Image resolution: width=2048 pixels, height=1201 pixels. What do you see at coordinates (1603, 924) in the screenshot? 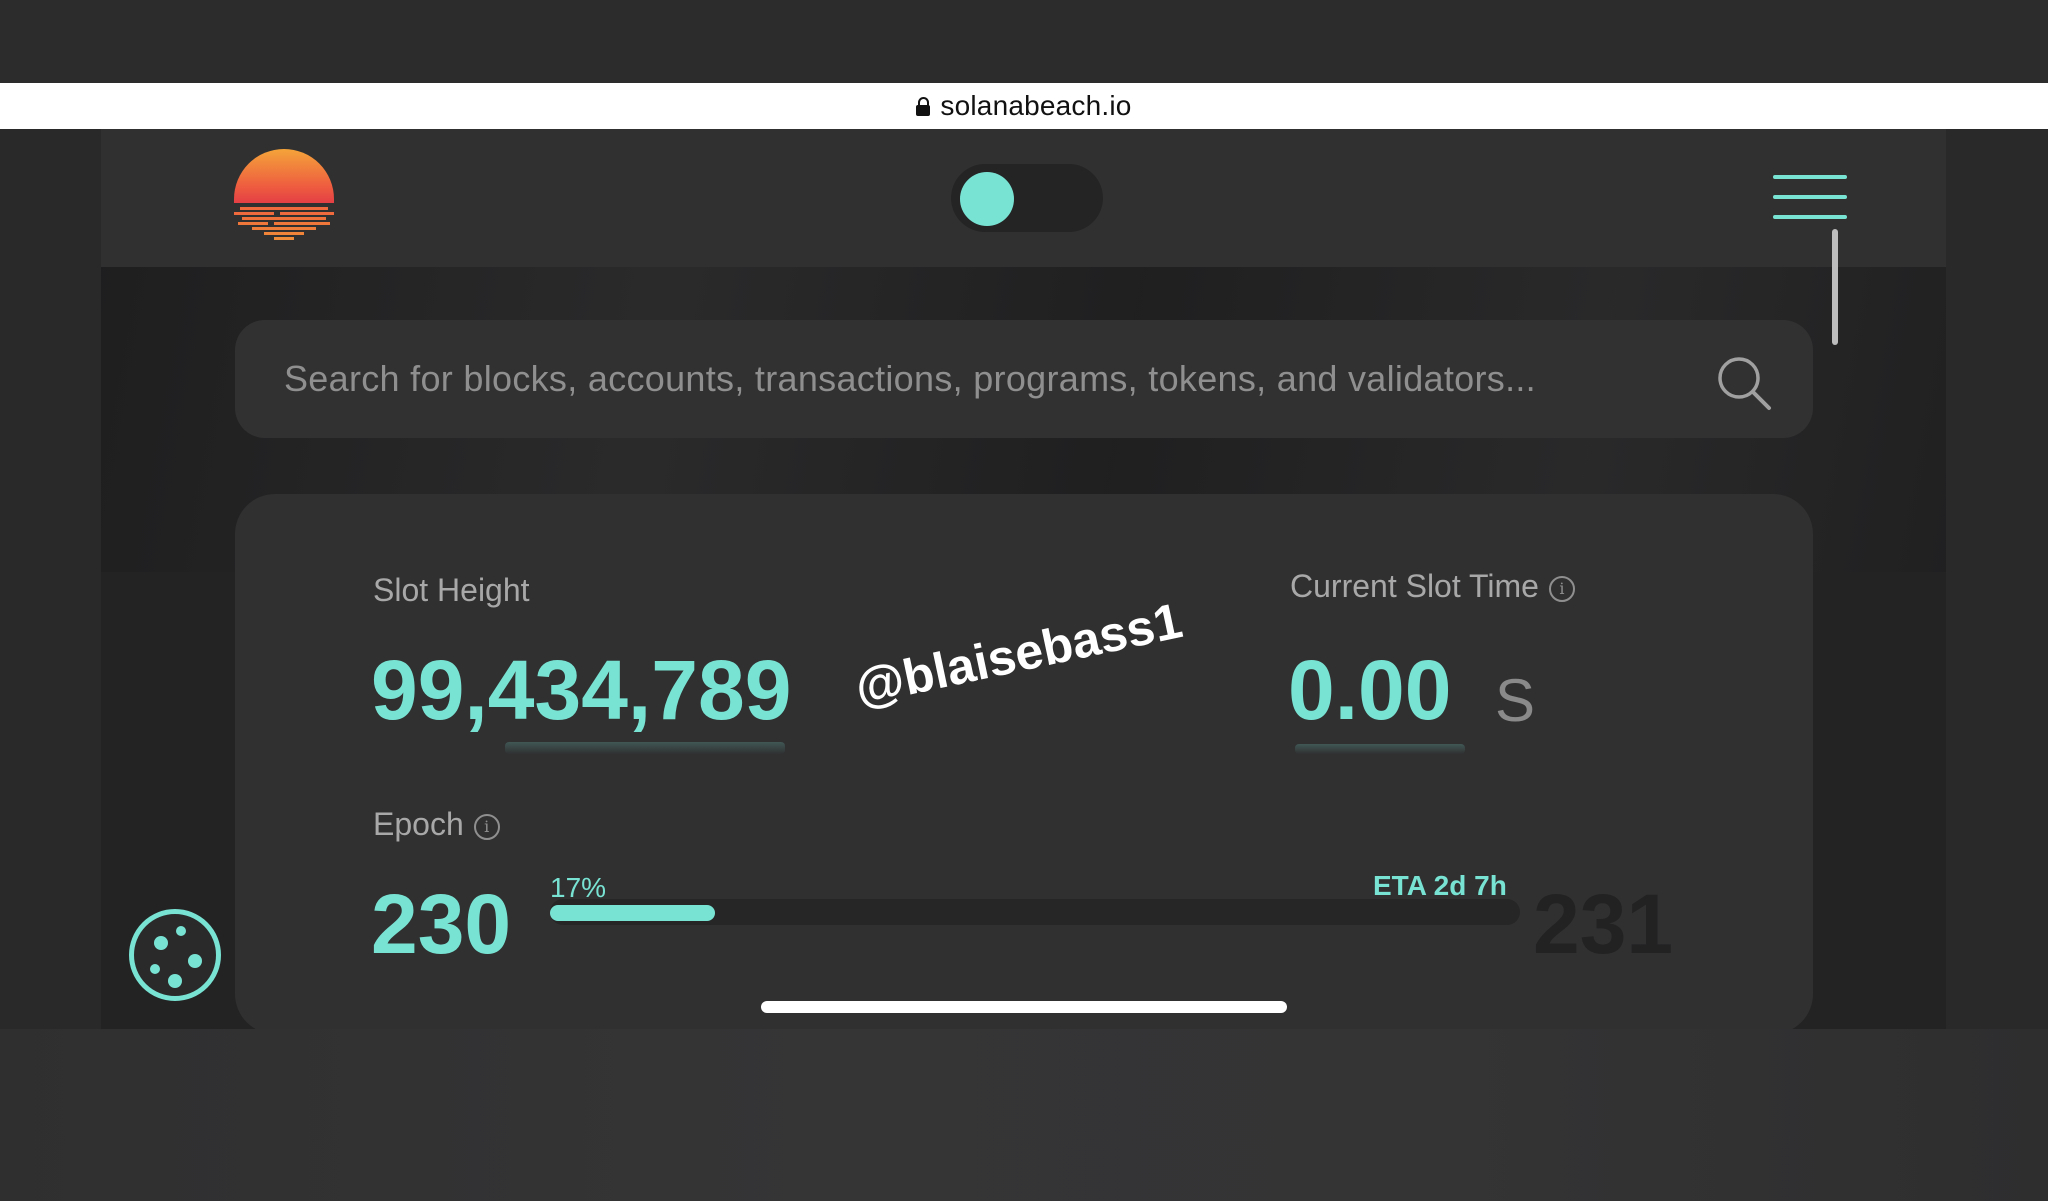
I see `epoch-next: 231` at bounding box center [1603, 924].